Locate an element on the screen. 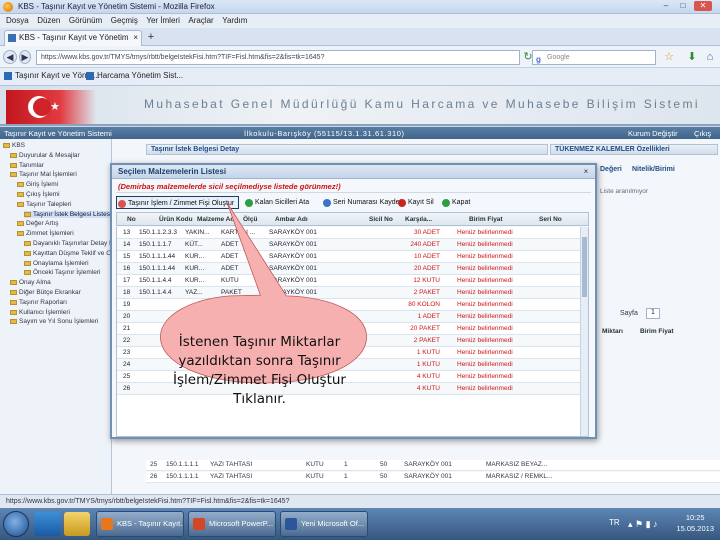 The width and height of the screenshot is (720, 540). menu-tools: Araçlar is located at coordinates (200, 20).